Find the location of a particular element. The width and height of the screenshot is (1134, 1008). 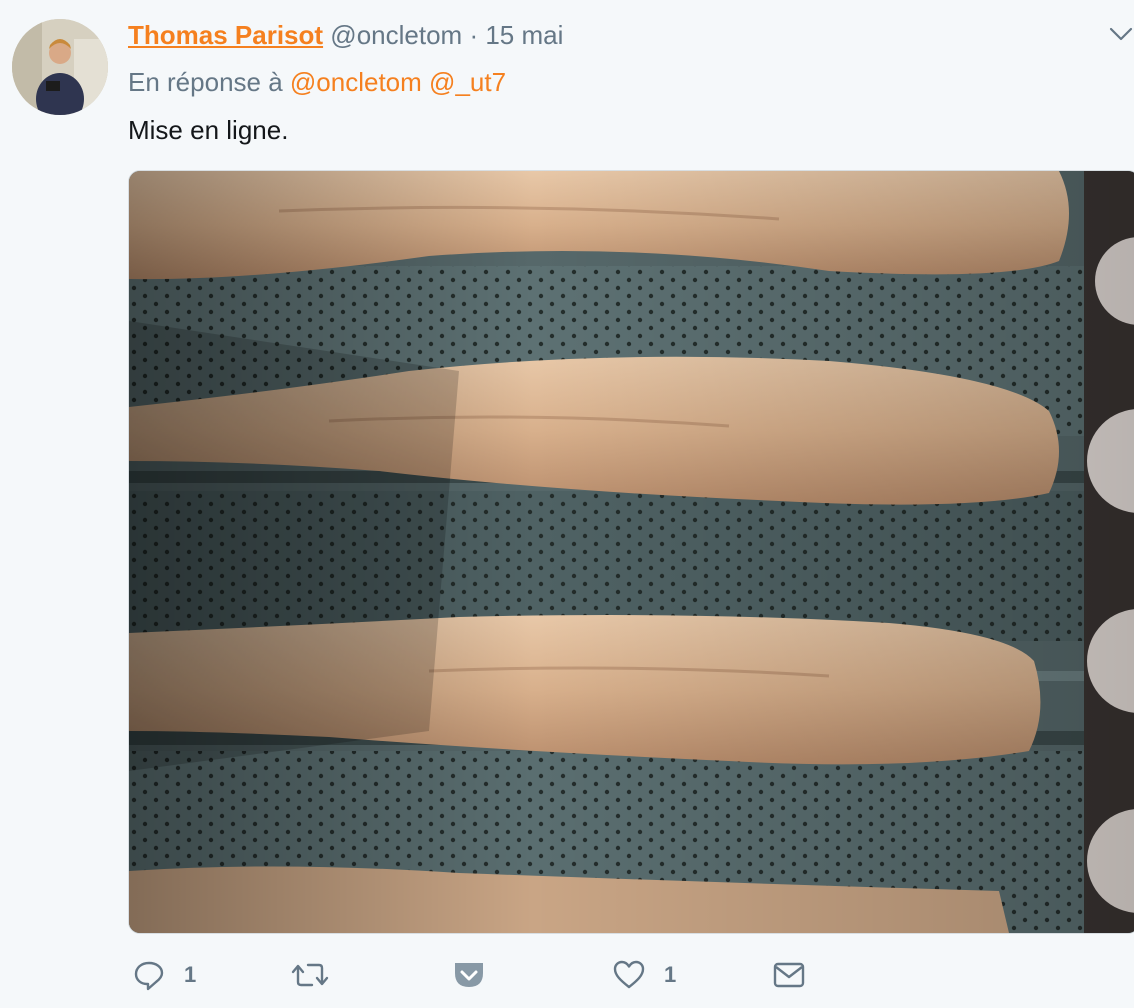

reply-icon is located at coordinates (149, 975).